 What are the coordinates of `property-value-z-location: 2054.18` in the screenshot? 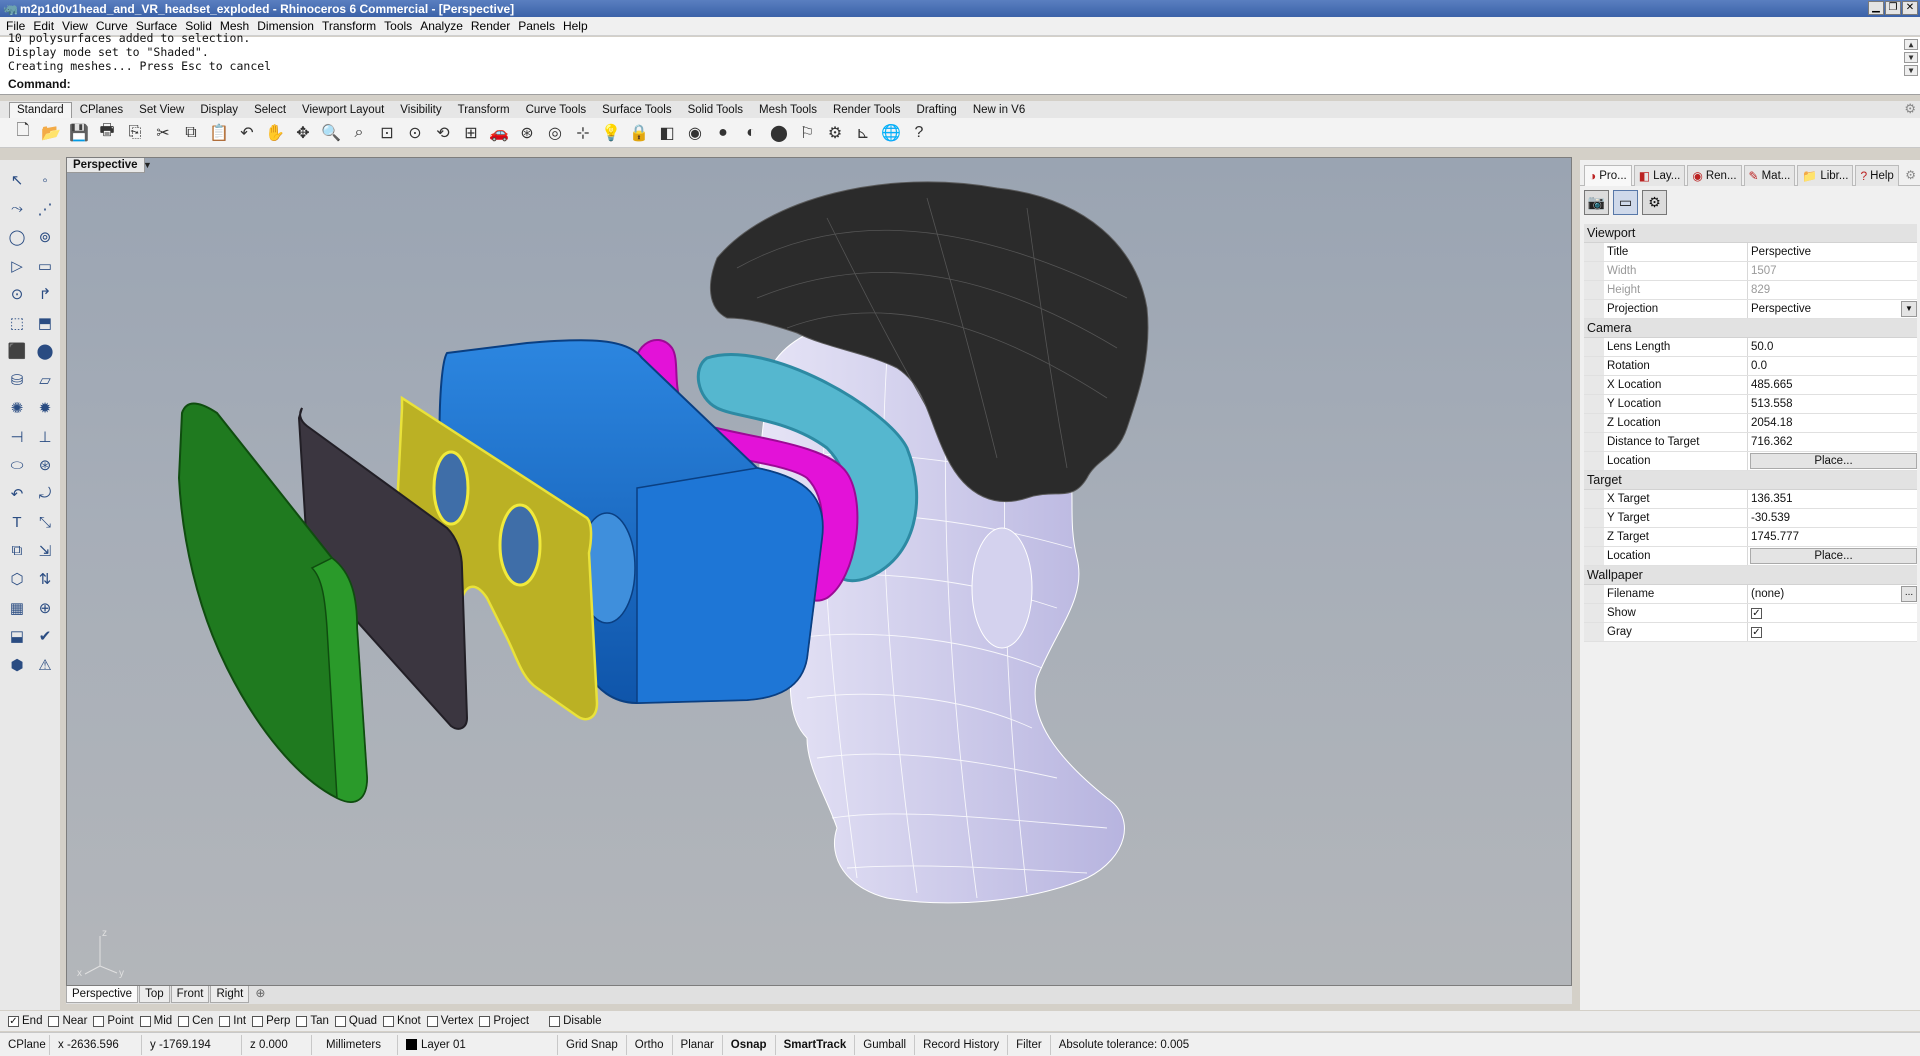 It's located at (1832, 423).